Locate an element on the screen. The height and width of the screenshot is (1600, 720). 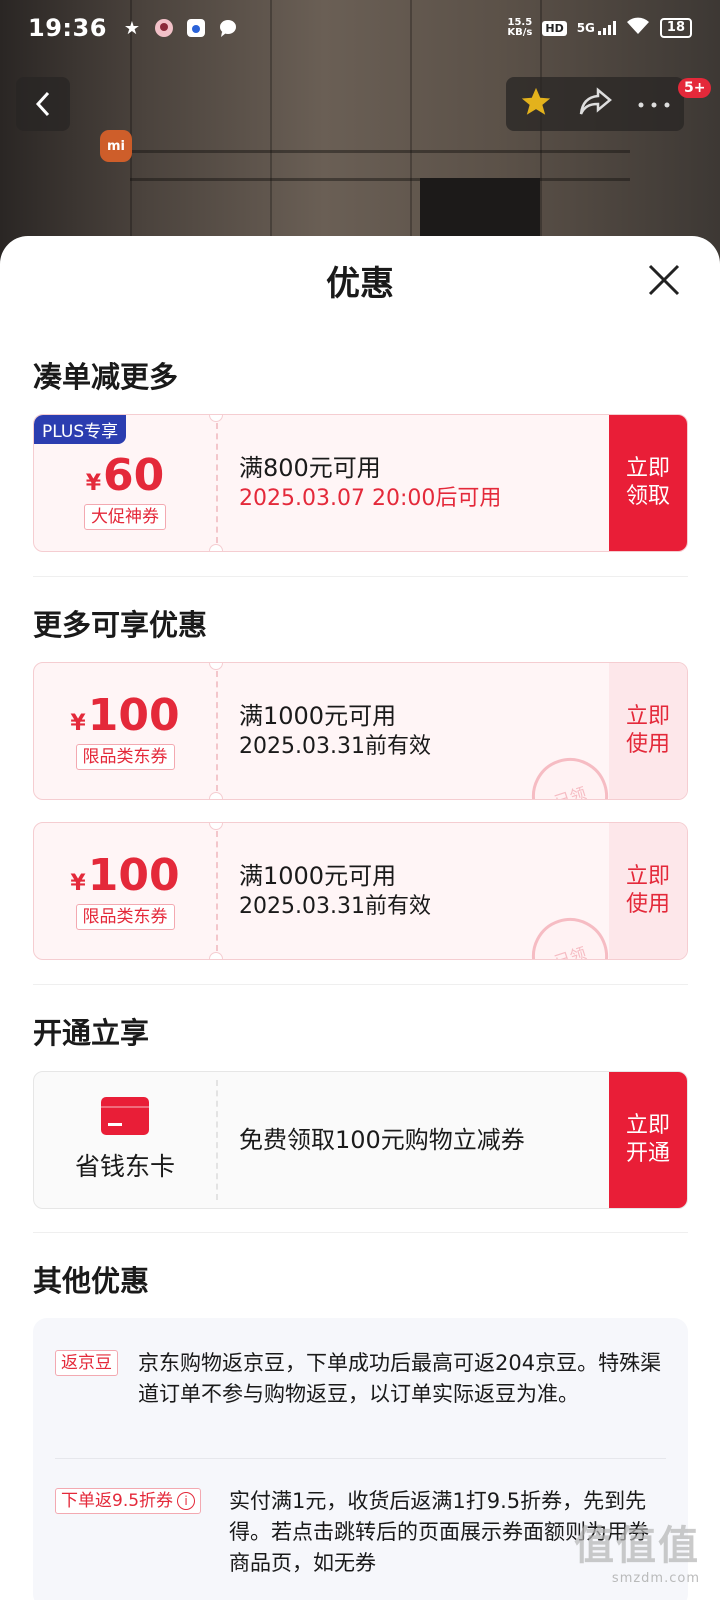
info-icon: i is located at coordinates (186, 1501).